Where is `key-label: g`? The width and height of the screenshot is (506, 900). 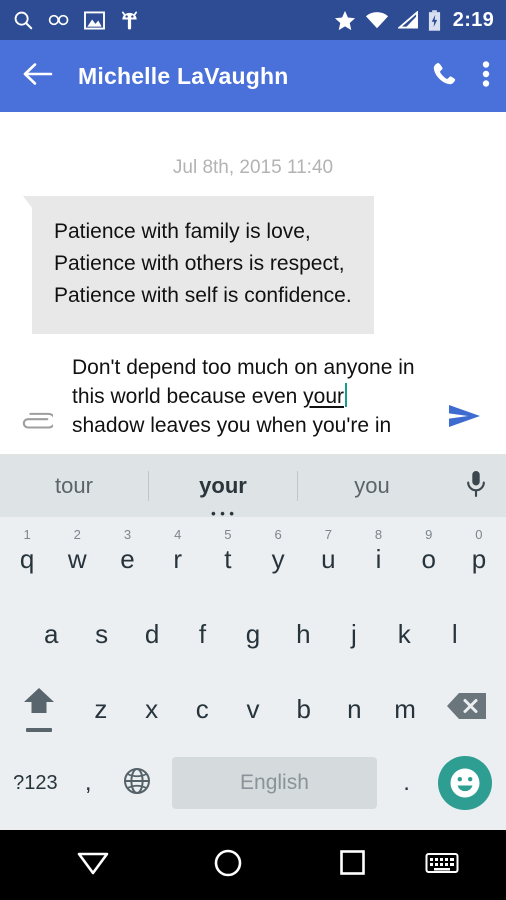
key-label: g is located at coordinates (253, 633).